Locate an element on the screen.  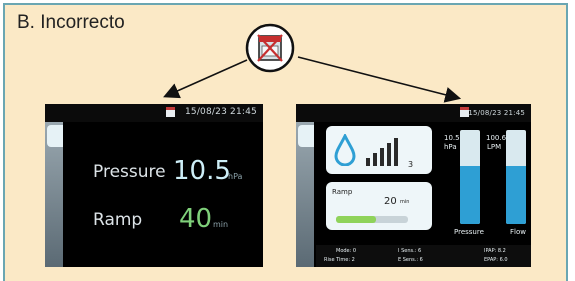
footer-epap: EPAP: 6.0 is located at coordinates (496, 260).